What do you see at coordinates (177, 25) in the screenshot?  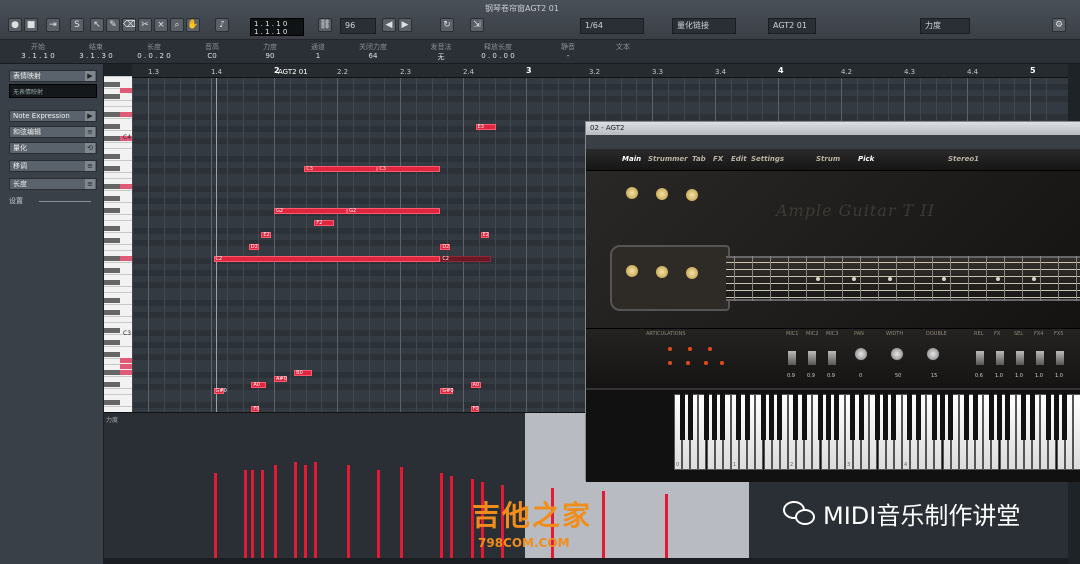 I see `zoom-tool-icon: ⌕` at bounding box center [177, 25].